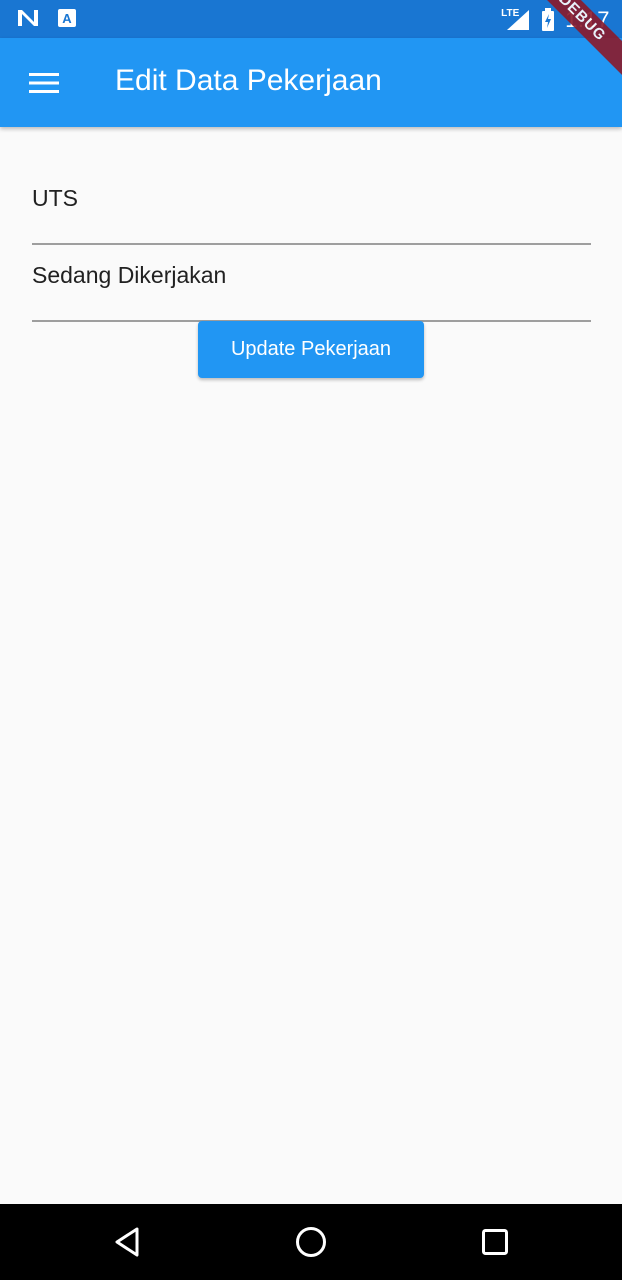 This screenshot has width=622, height=1280. What do you see at coordinates (46, 18) in the screenshot?
I see `status-left-icons: A` at bounding box center [46, 18].